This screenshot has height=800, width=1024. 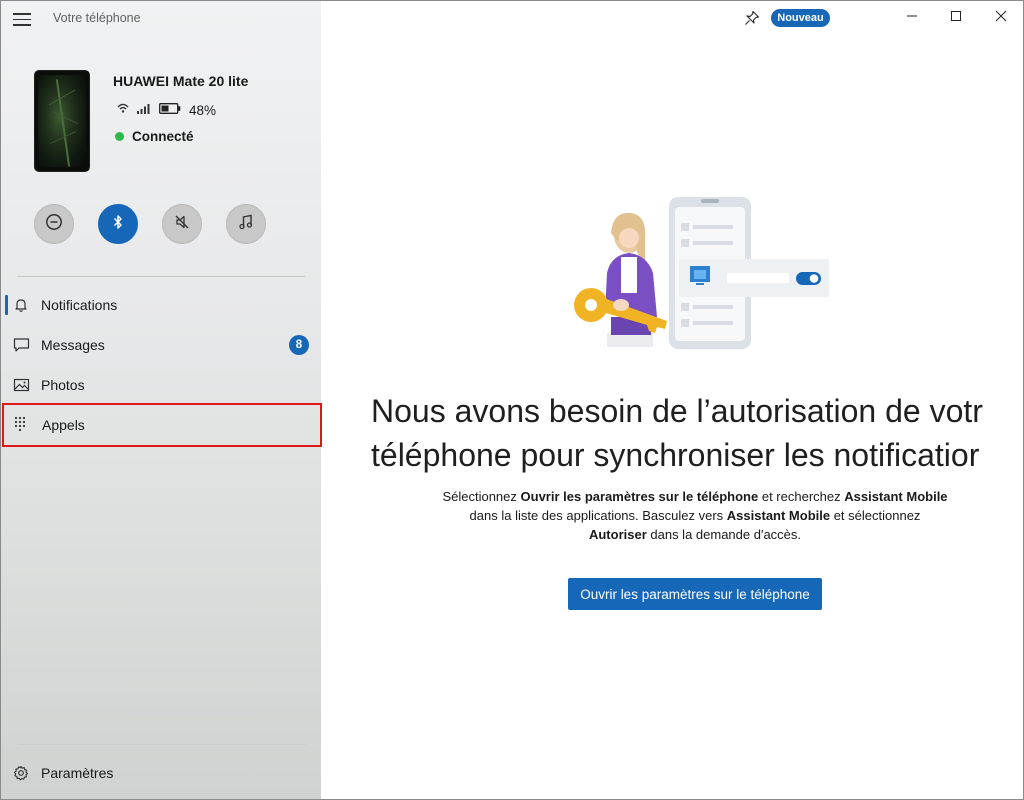 I want to click on message-icon, so click(x=22, y=345).